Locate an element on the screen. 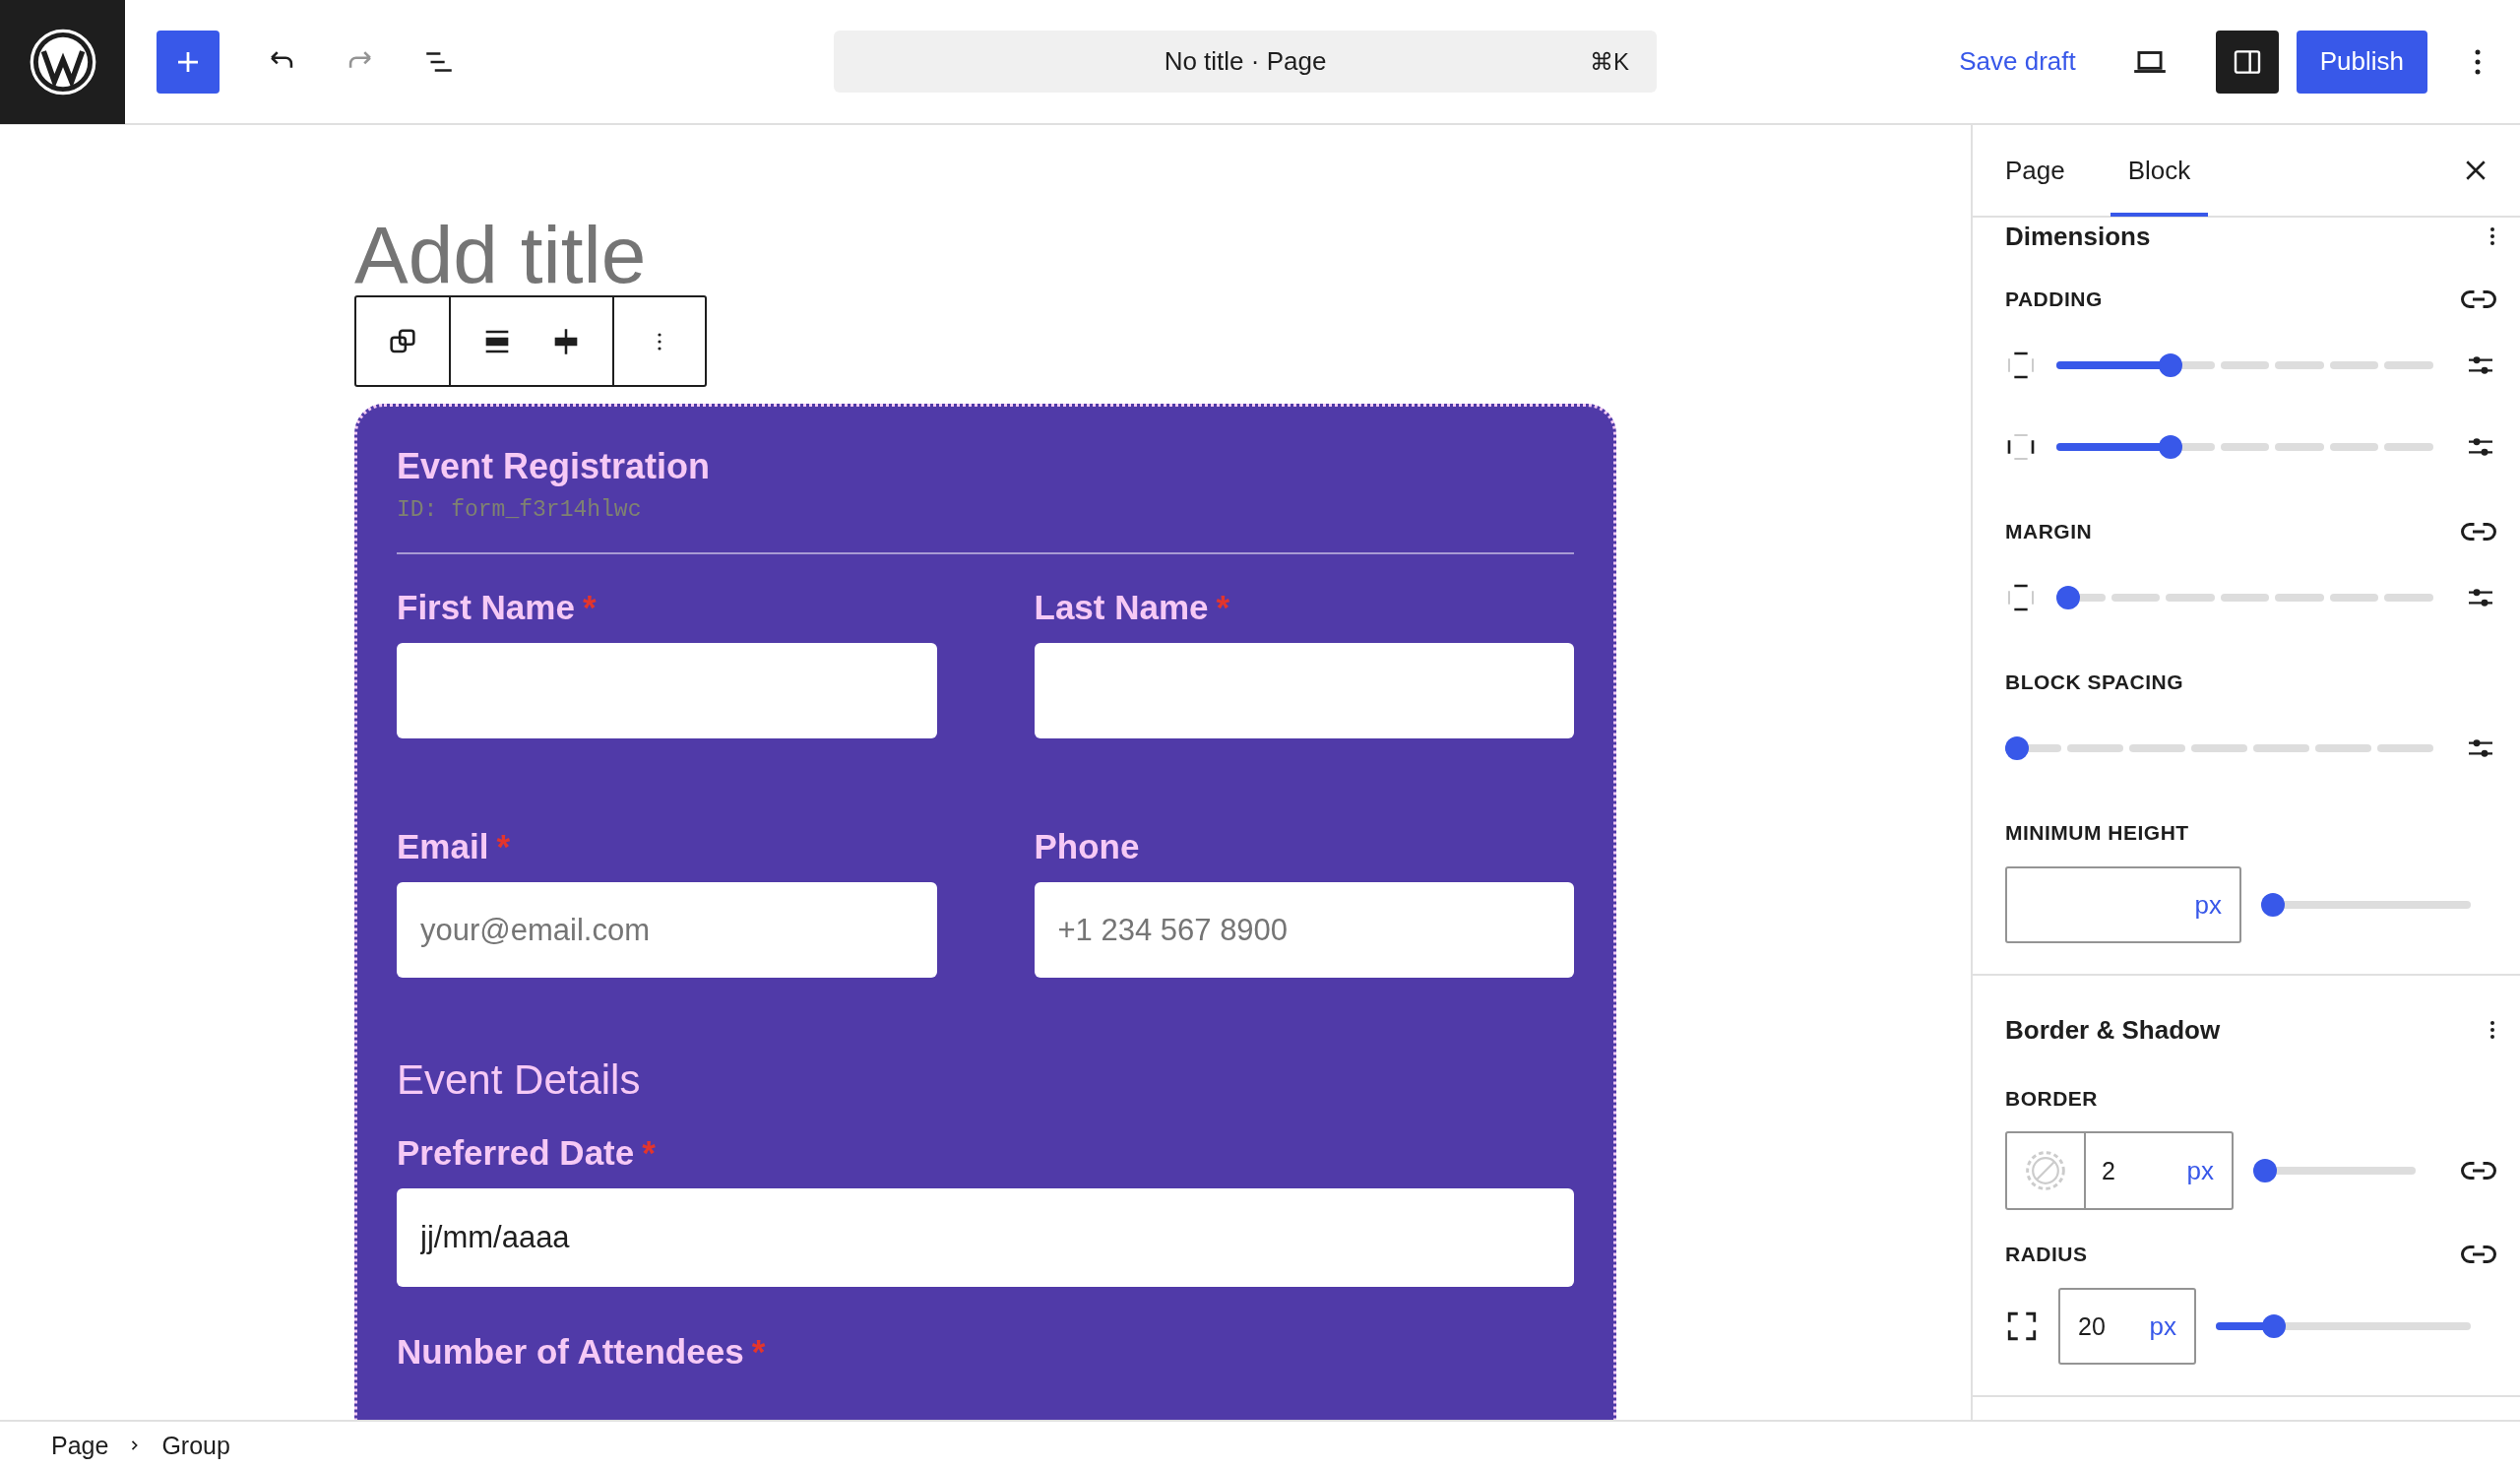  control-label: MINIMUM HEIGHT is located at coordinates (2097, 833).